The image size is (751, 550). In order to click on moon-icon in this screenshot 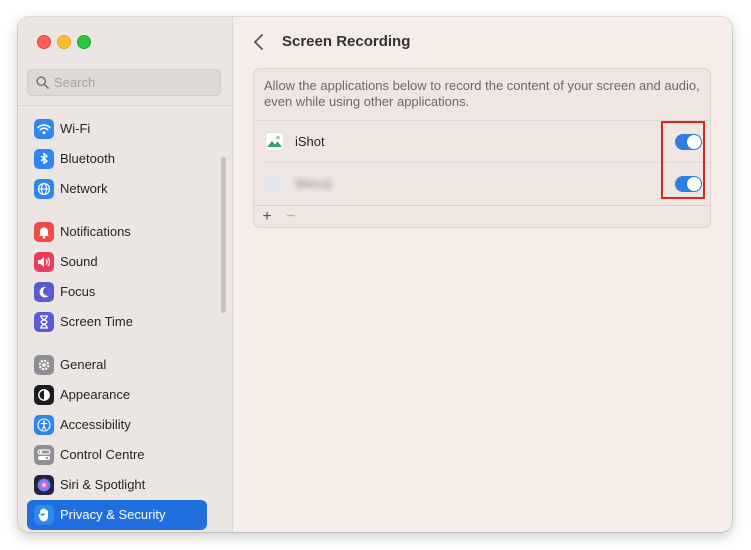, I will do `click(44, 292)`.